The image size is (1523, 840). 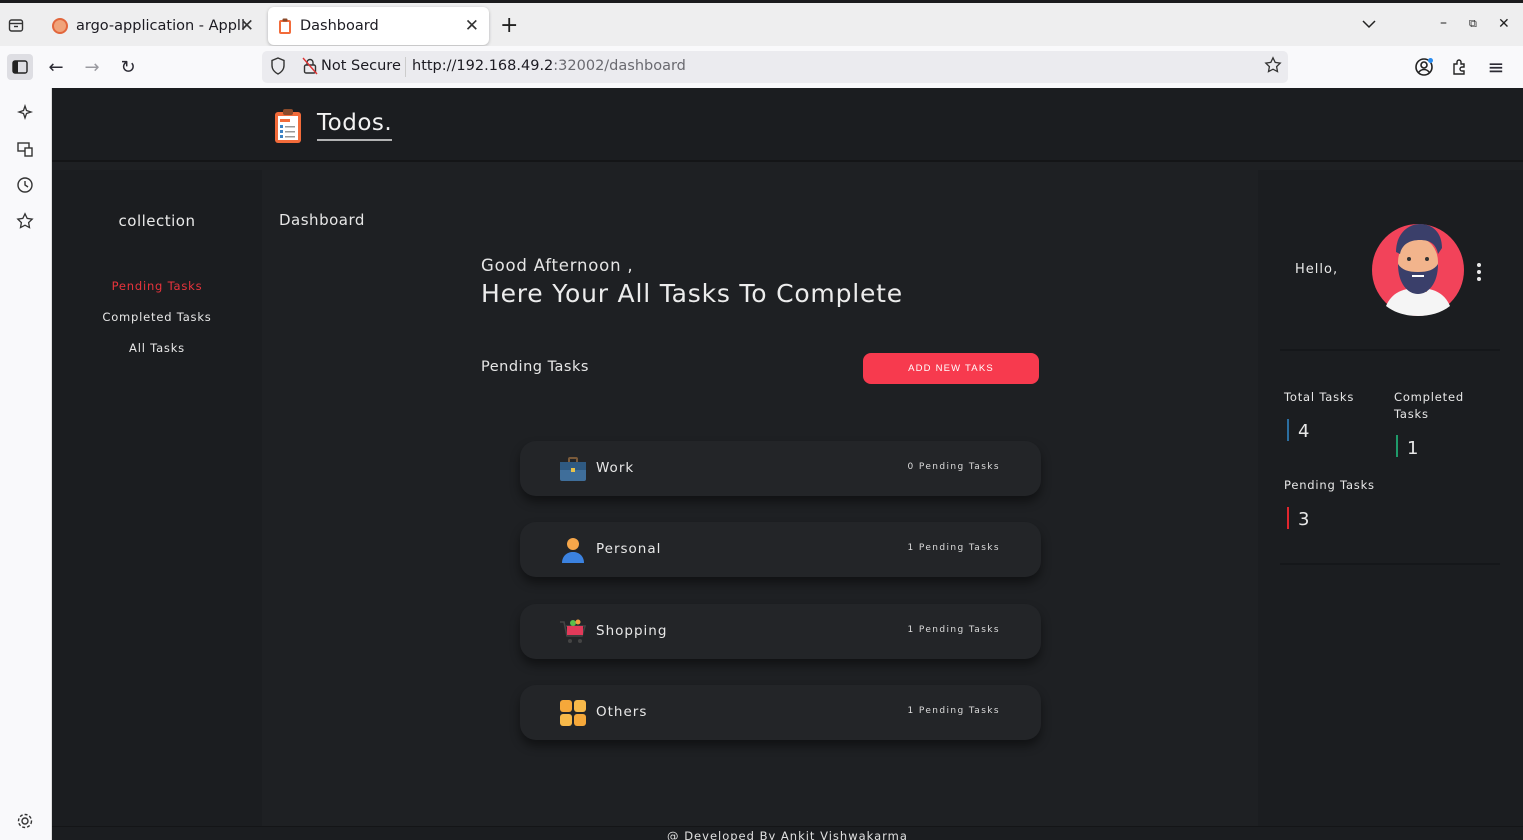 I want to click on footer-credit: @ Developed By Ankit Vishwakarma, so click(x=787, y=834).